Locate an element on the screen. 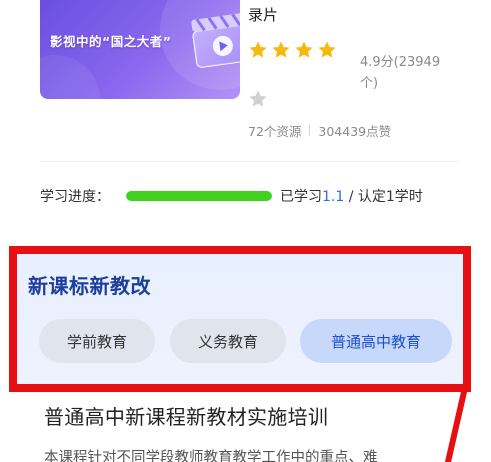  course-title: 录片 is located at coordinates (263, 14).